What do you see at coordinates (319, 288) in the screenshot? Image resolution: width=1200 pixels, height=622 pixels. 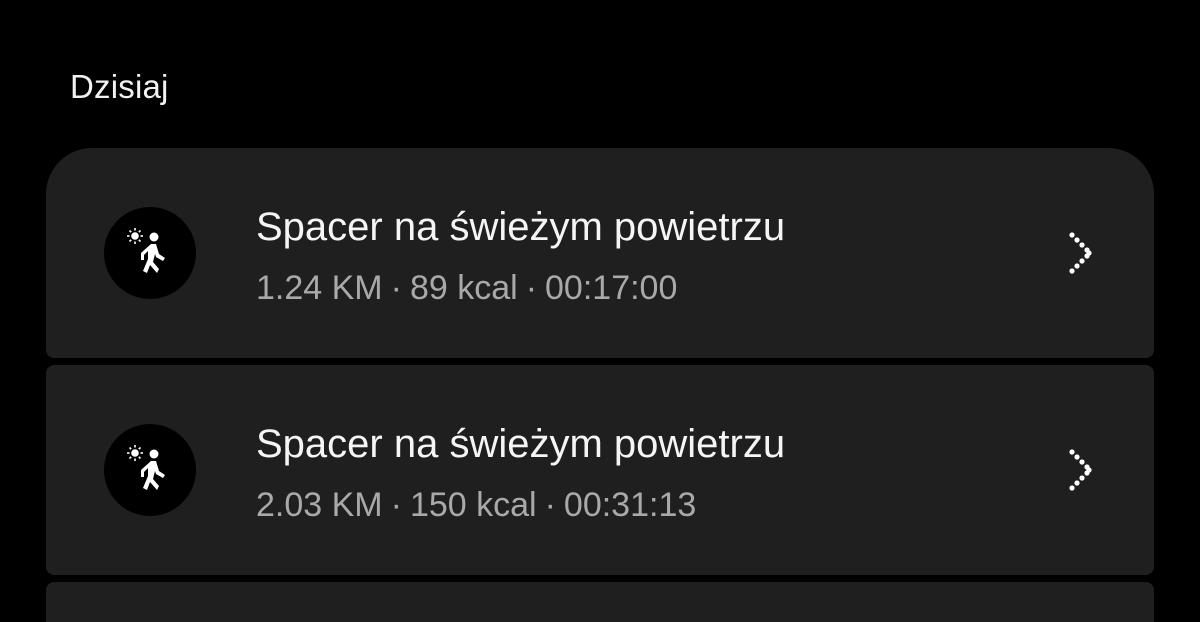 I see `activity-distance: 1.24 KM` at bounding box center [319, 288].